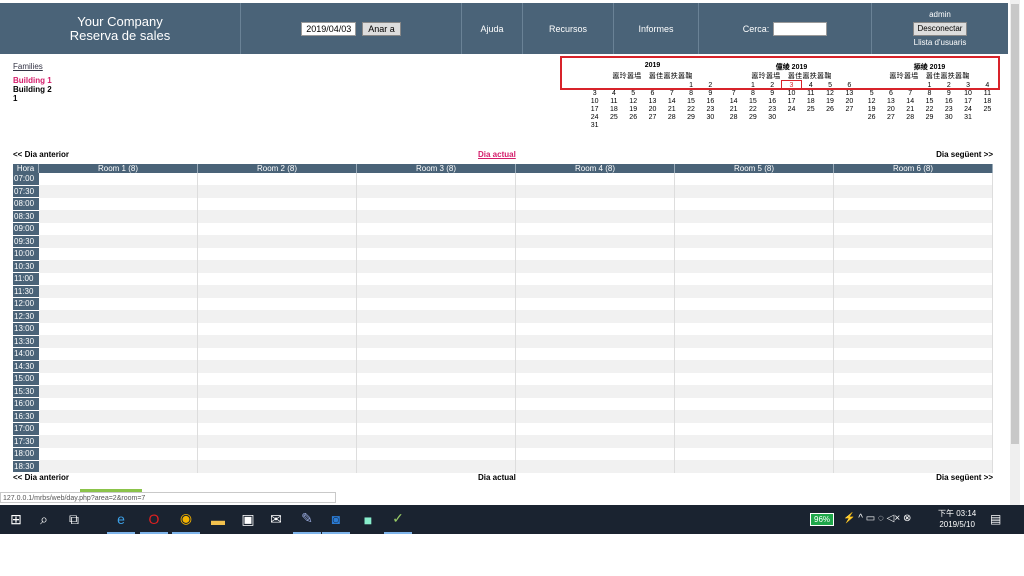 The image size is (1024, 576). Describe the element at coordinates (948, 93) in the screenshot. I see `calendar-day: 9` at that location.